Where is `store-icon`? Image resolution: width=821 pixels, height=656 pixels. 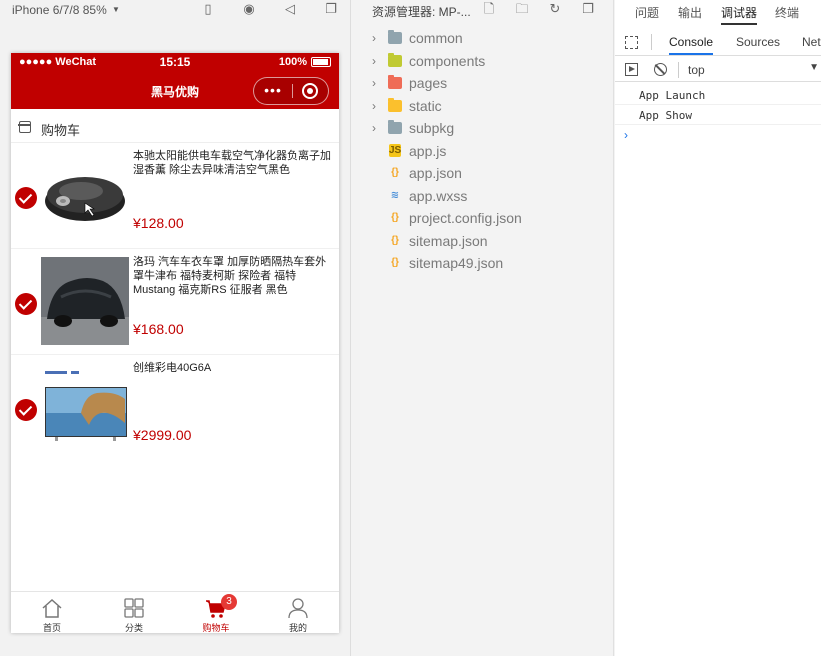
store-icon is located at coordinates (24, 127).